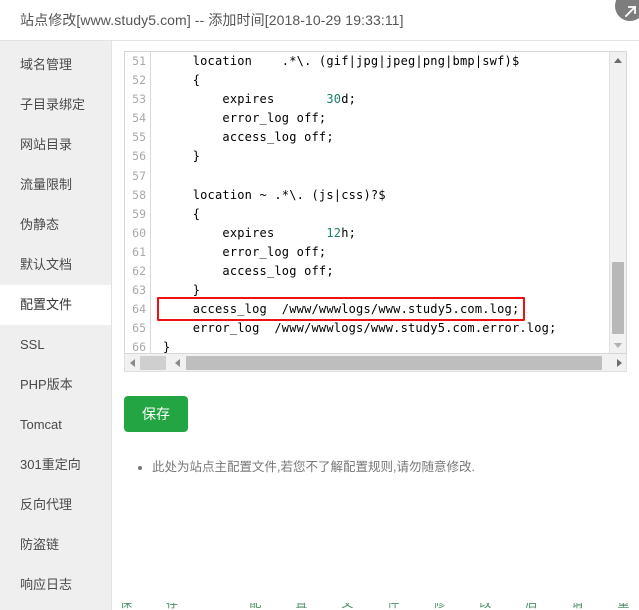 Image resolution: width=639 pixels, height=610 pixels. Describe the element at coordinates (139, 328) in the screenshot. I see `line-number: 65` at that location.